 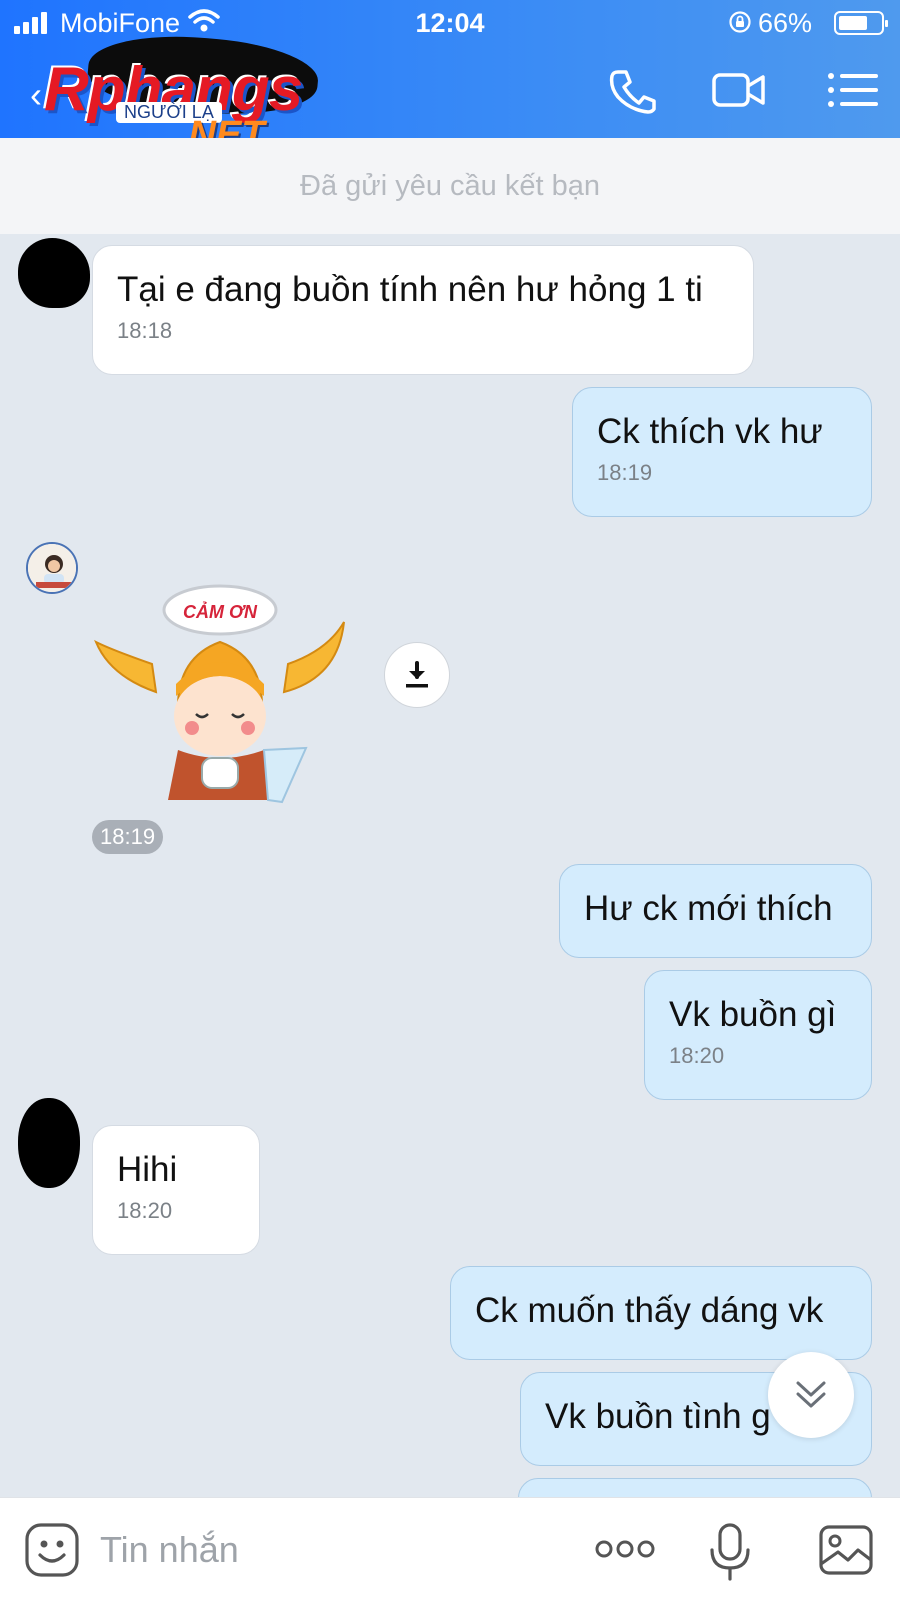 I want to click on message-bubble: Hư ck mới thích, so click(x=715, y=911).